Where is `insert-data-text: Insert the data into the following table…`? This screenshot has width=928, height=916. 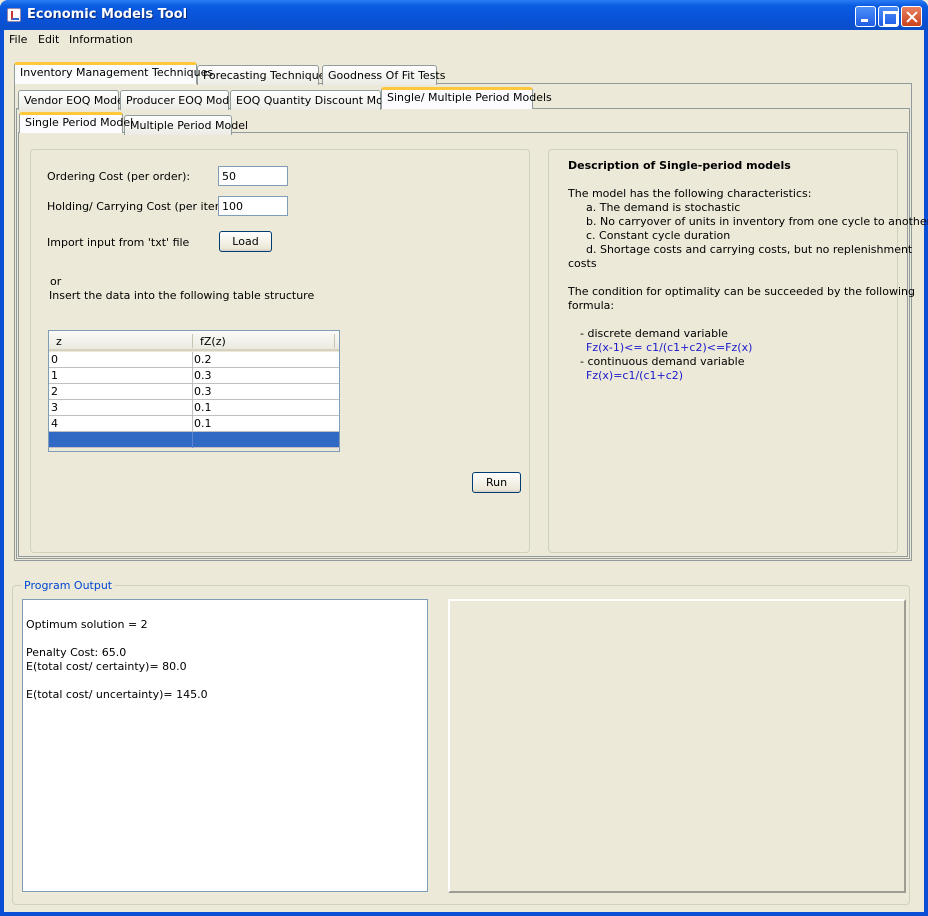
insert-data-text: Insert the data into the following table… is located at coordinates (182, 295).